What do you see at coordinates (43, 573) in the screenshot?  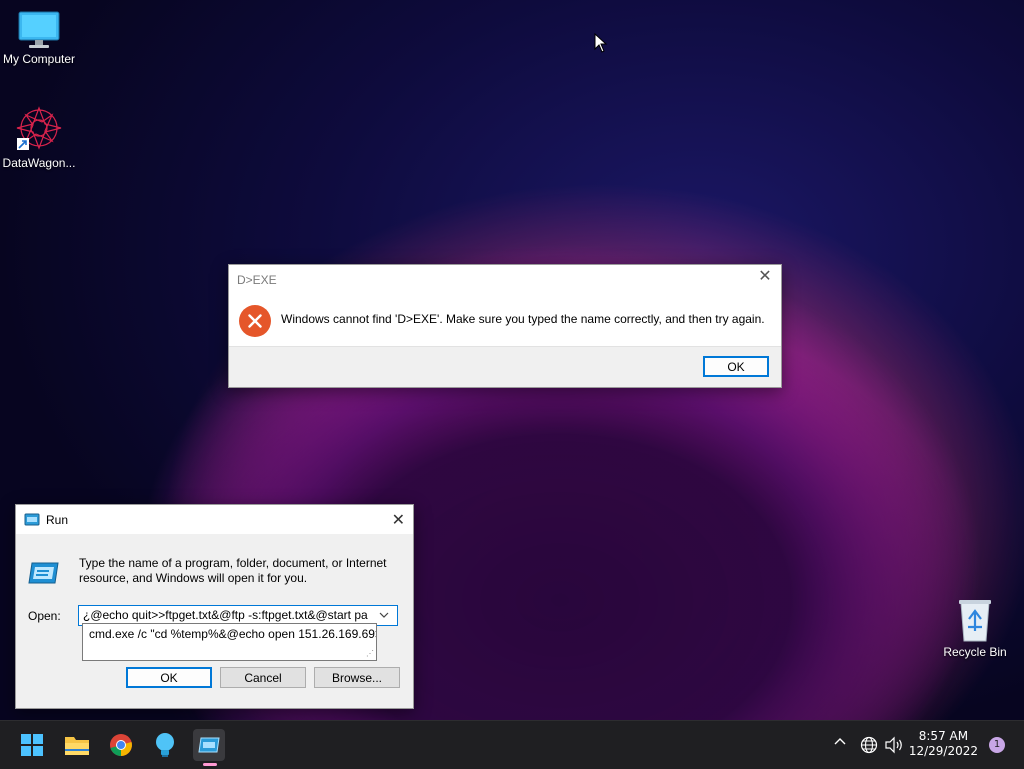 I see `run-program-icon` at bounding box center [43, 573].